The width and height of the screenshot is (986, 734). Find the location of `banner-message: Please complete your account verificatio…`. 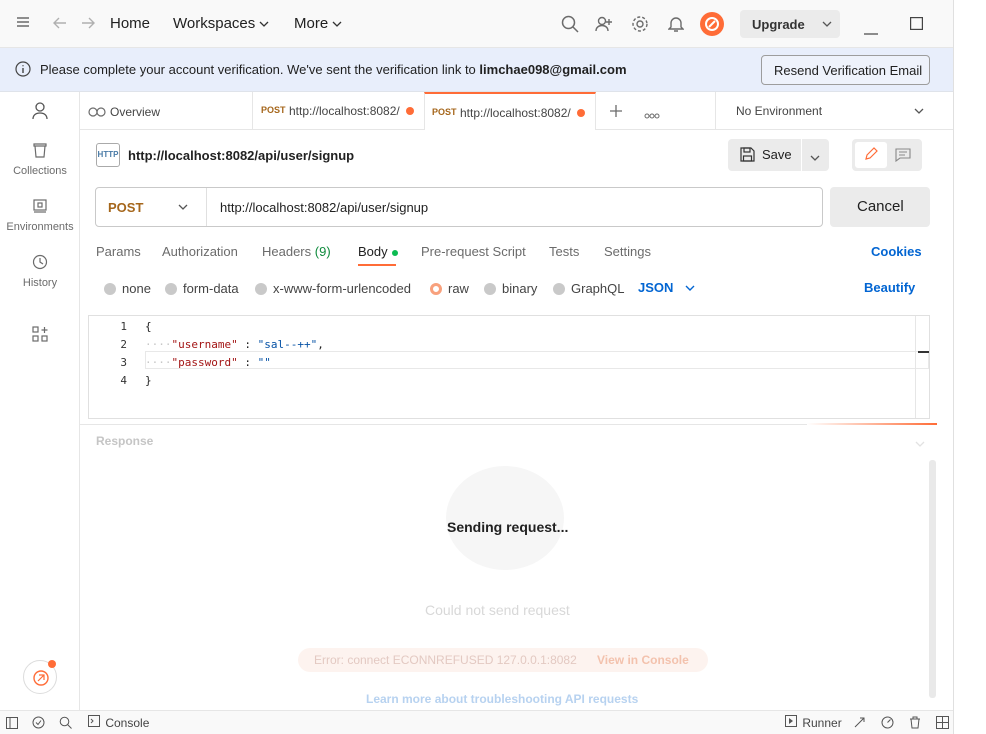

banner-message: Please complete your account verificatio… is located at coordinates (333, 69).